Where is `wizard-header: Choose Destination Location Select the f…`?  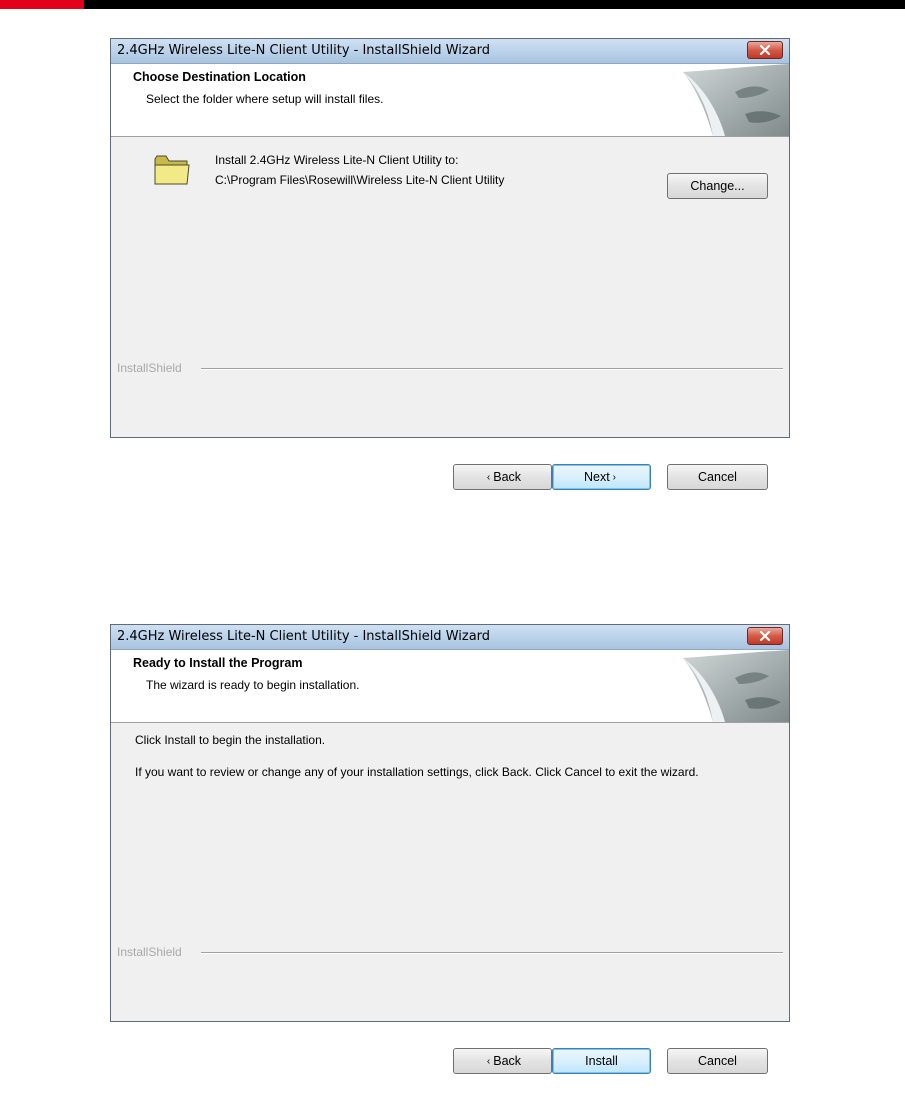
wizard-header: Choose Destination Location Select the f… is located at coordinates (450, 100).